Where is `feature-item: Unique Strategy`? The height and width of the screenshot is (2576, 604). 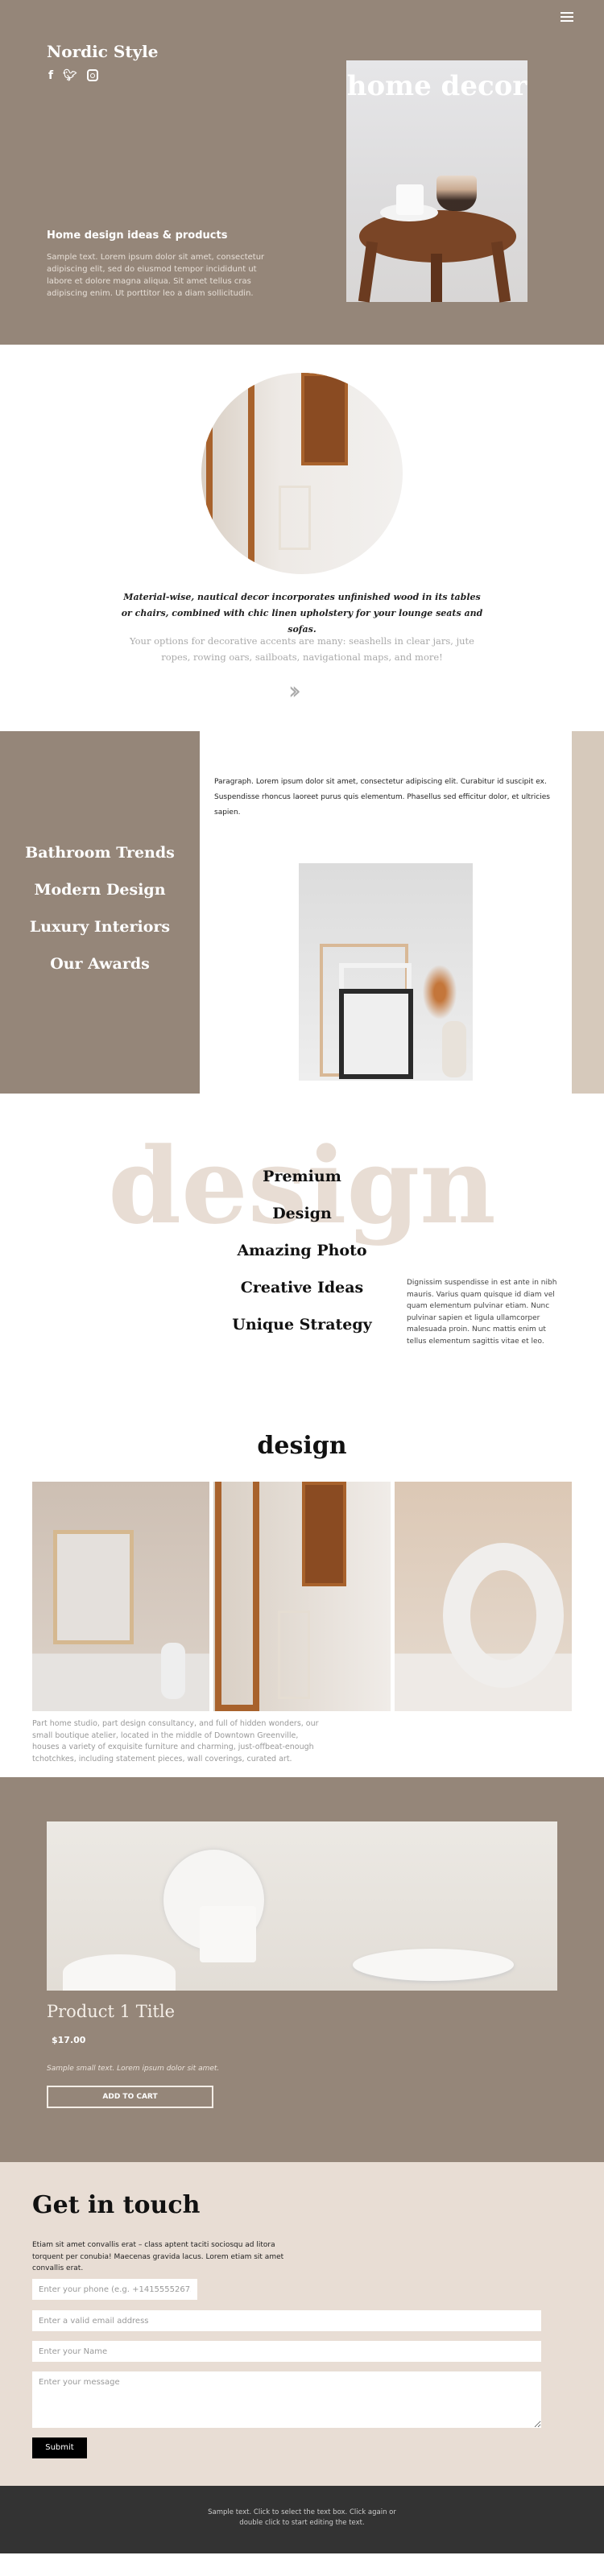 feature-item: Unique Strategy is located at coordinates (302, 1325).